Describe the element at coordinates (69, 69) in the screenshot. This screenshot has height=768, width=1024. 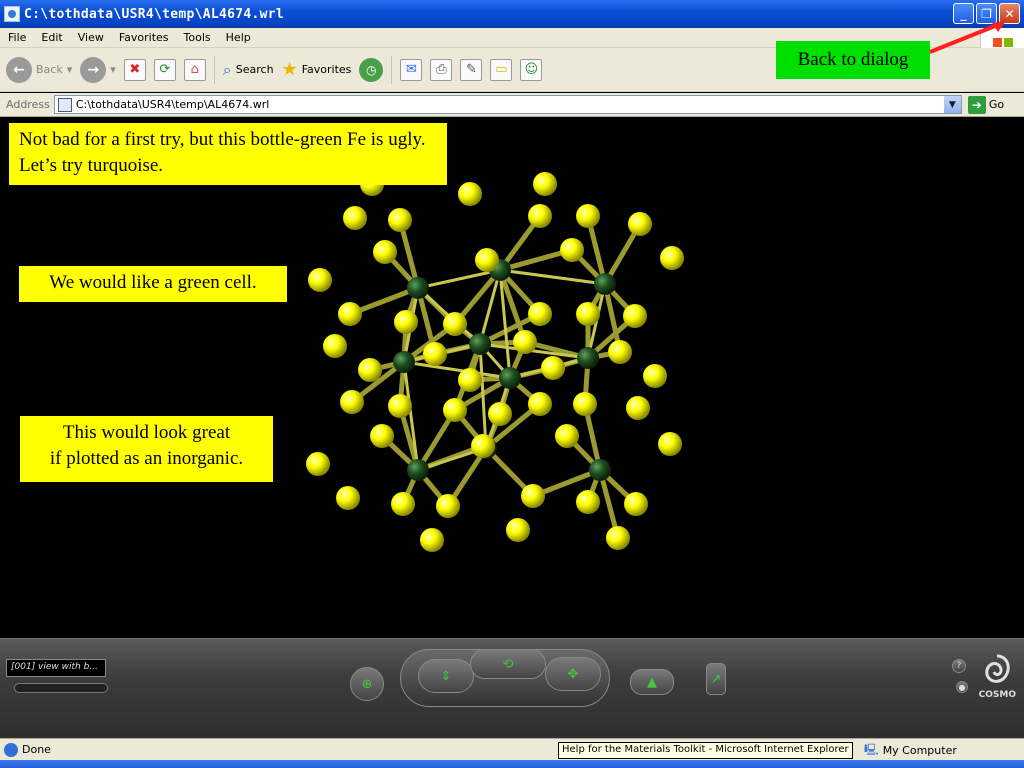
I see `back-dropdown-icon: ▾` at that location.